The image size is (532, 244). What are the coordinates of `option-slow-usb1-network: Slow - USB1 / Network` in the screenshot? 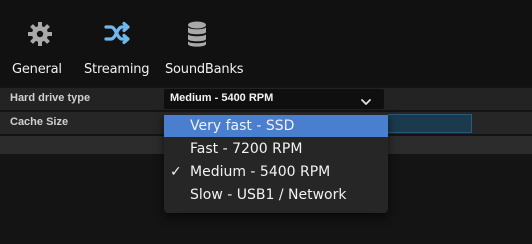 It's located at (276, 195).